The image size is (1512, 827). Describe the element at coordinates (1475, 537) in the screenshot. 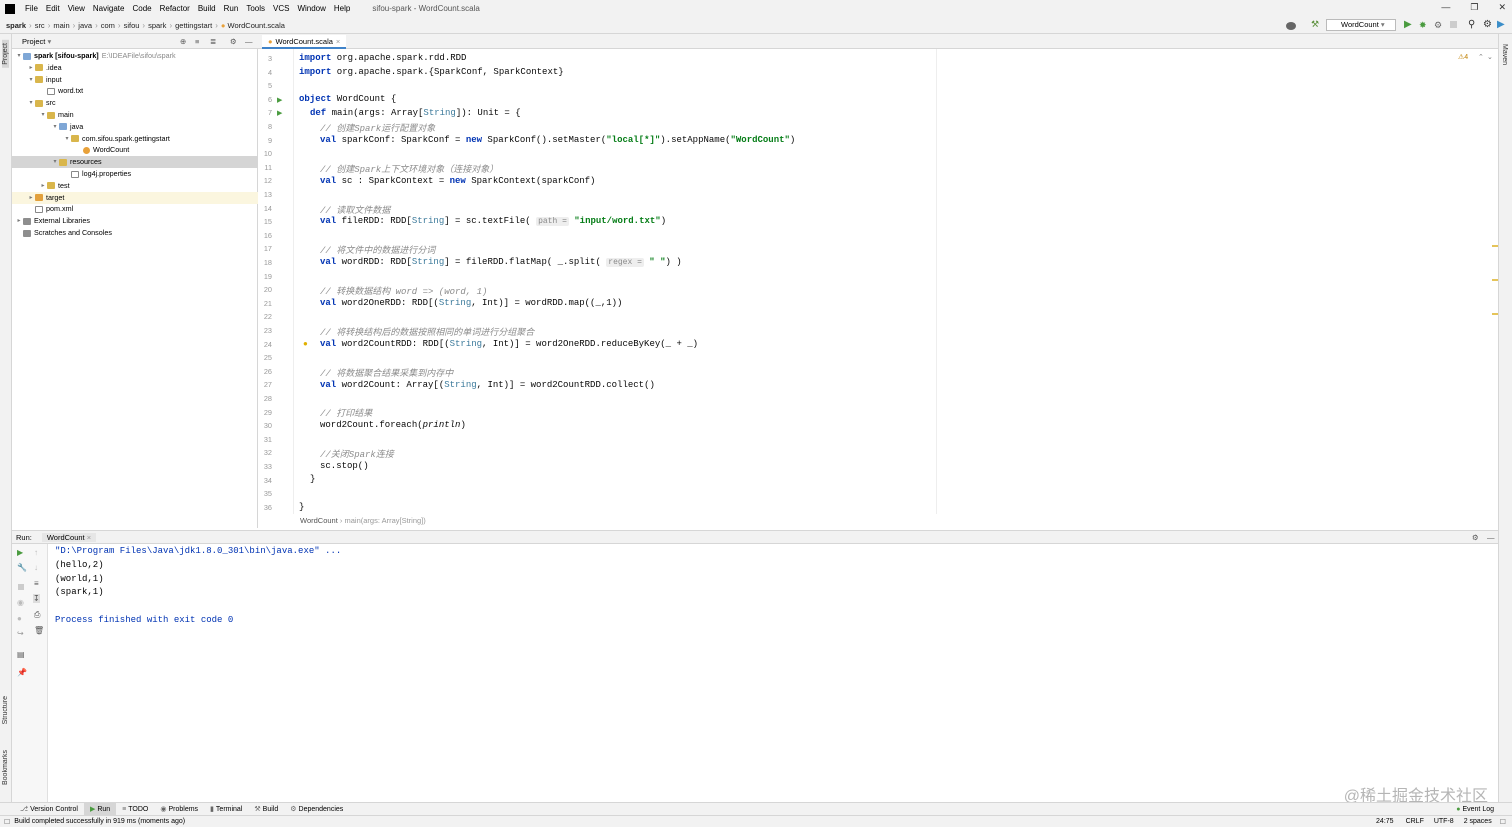

I see `run-settings-icon: ⚙` at that location.